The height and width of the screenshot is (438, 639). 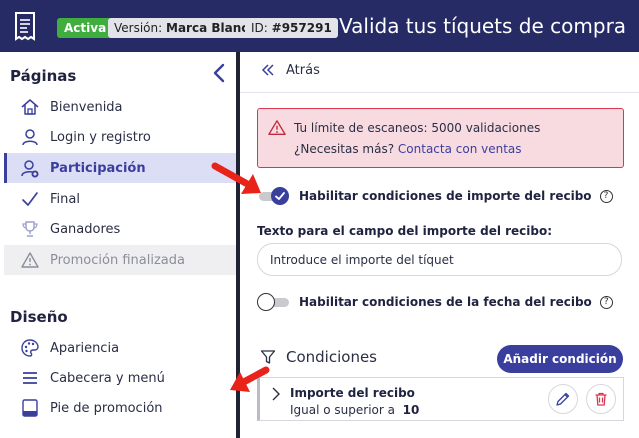 I want to click on home-icon, so click(x=30, y=107).